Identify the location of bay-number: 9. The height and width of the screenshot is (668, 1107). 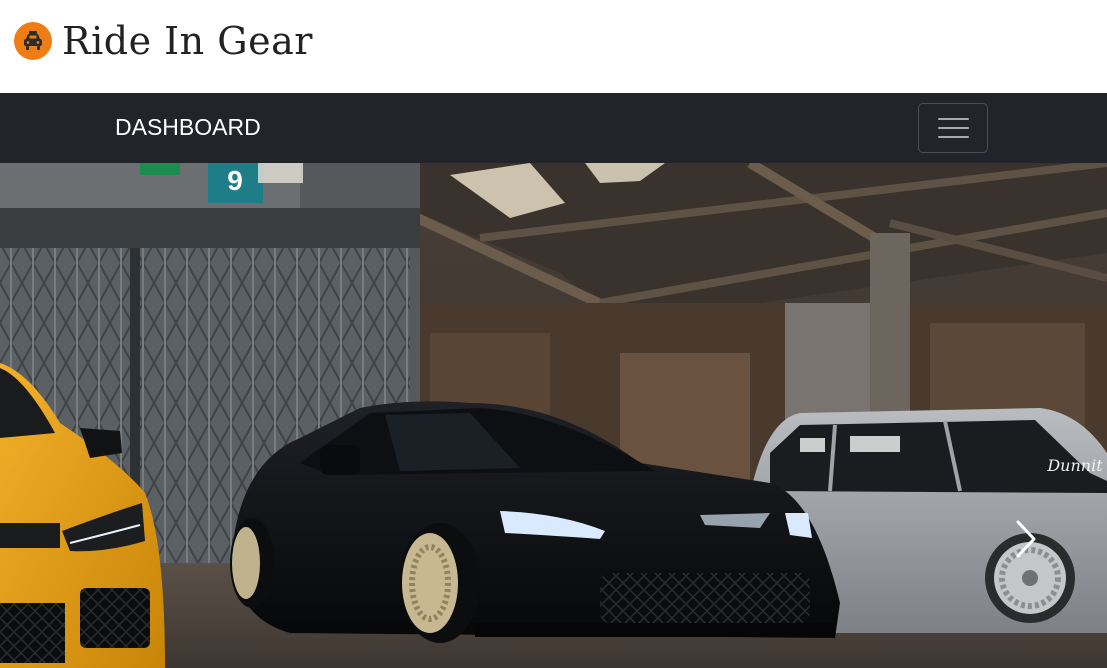
(235, 180).